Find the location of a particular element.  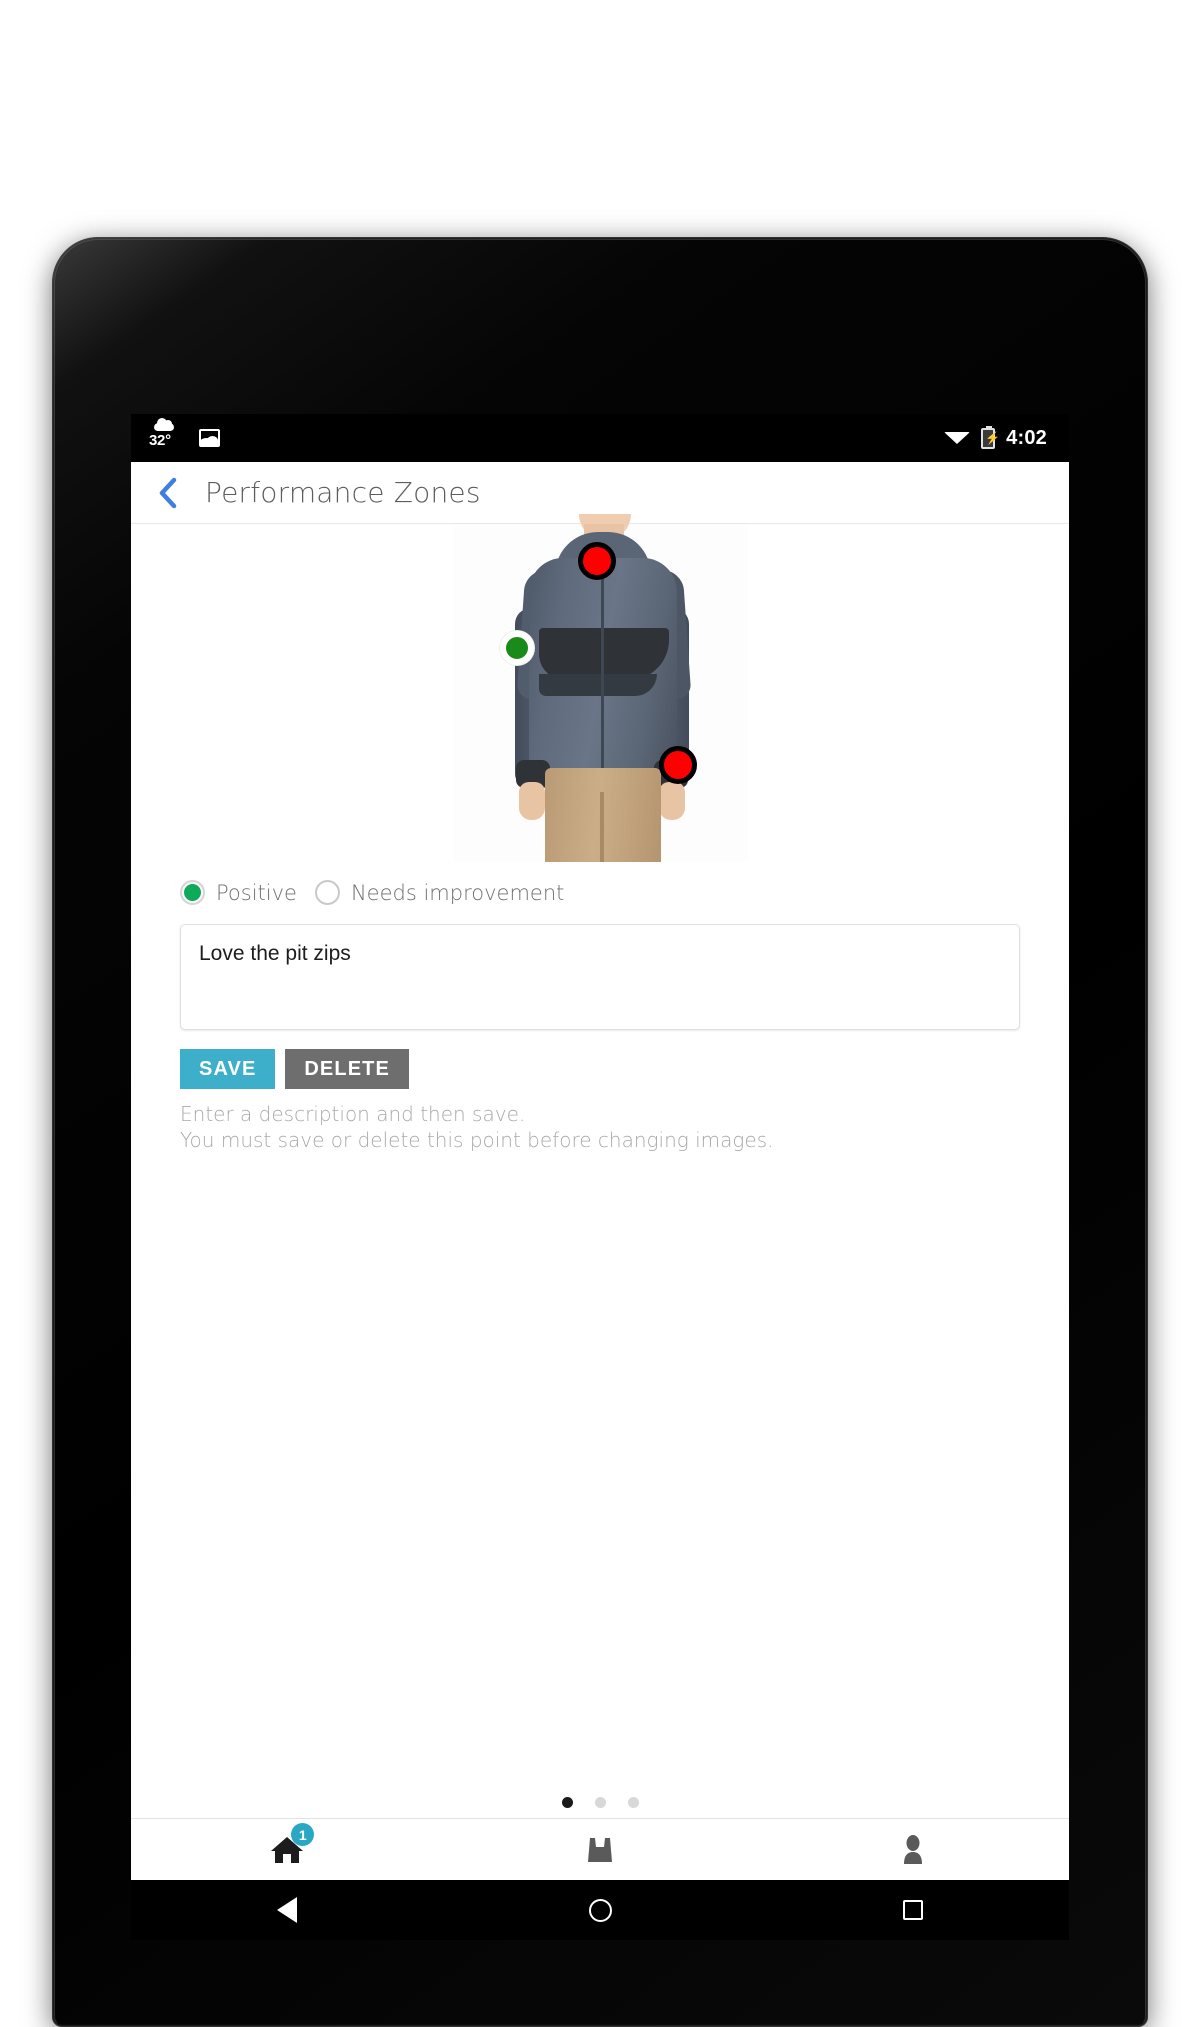

zone-marker-sleeve-selected is located at coordinates (516, 648).